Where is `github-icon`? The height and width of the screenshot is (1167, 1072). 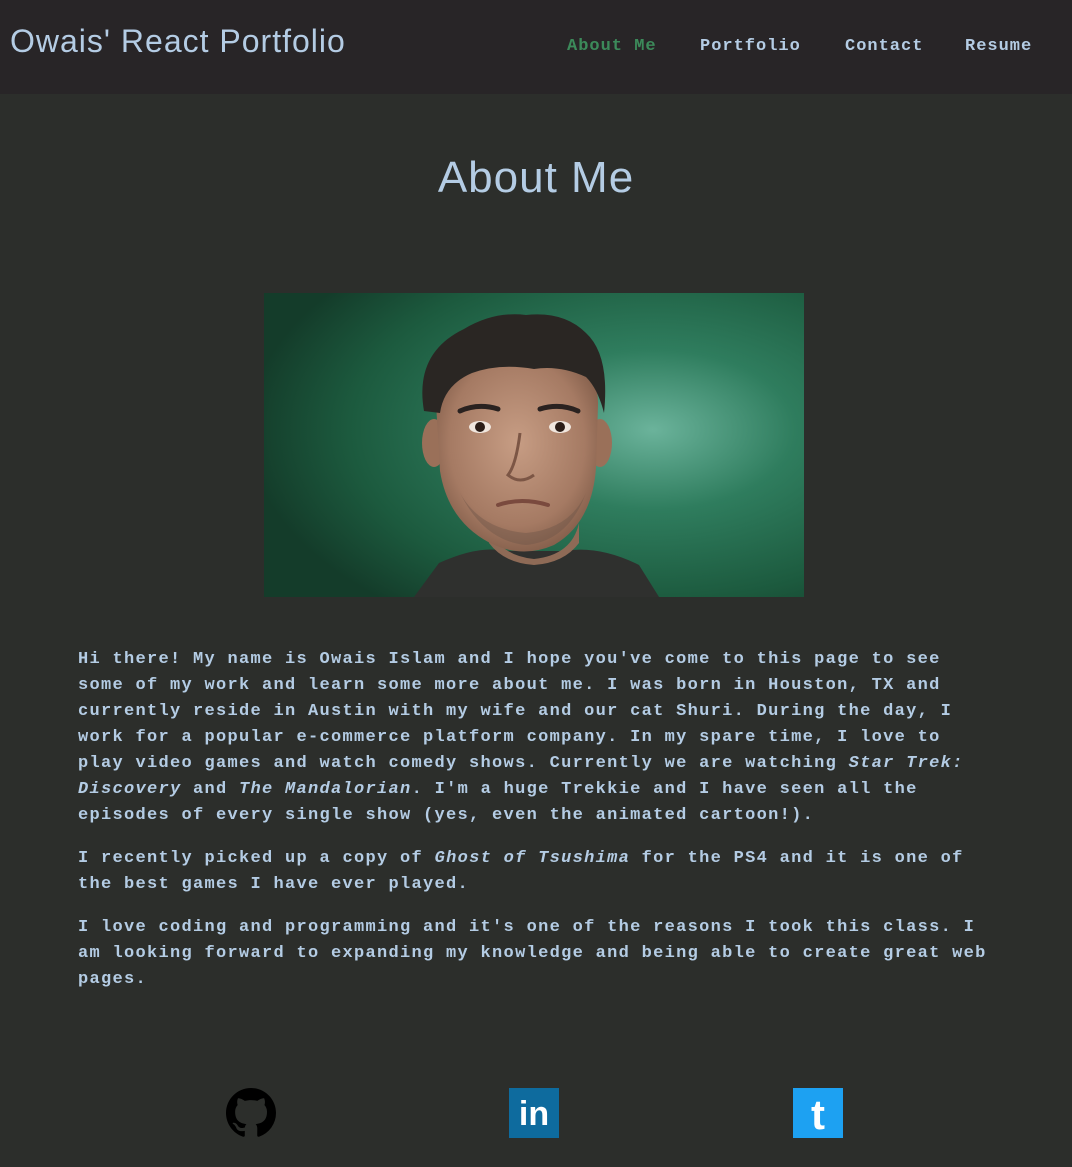
github-icon is located at coordinates (251, 1112).